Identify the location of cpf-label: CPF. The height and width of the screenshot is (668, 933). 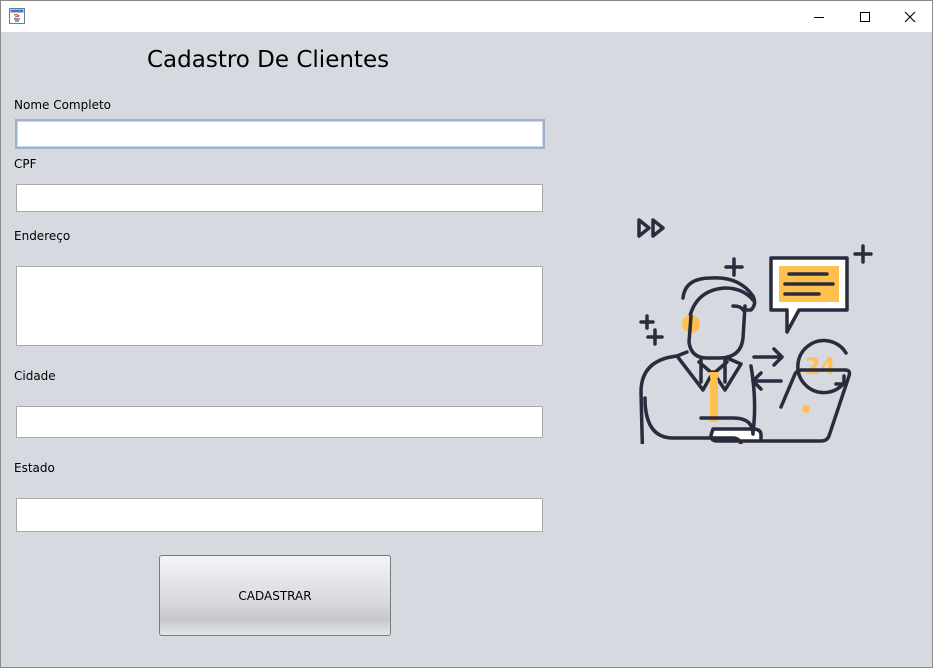
(25, 164).